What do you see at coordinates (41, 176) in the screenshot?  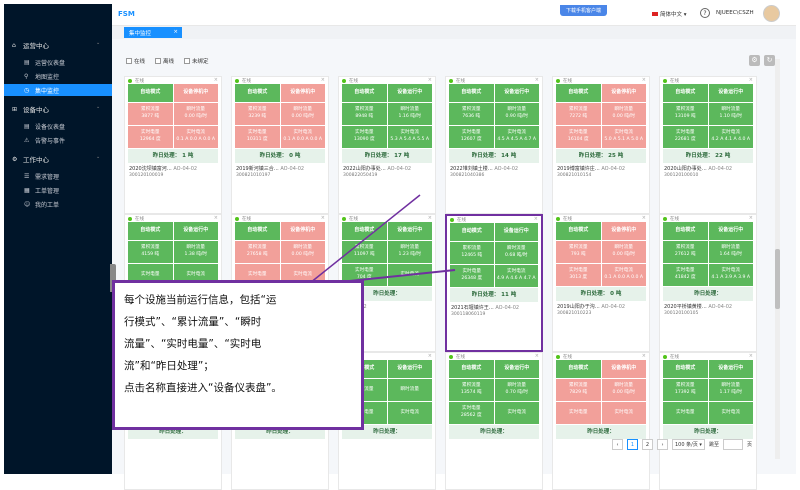 I see `sidebar-item: ☰ 需求管理` at bounding box center [41, 176].